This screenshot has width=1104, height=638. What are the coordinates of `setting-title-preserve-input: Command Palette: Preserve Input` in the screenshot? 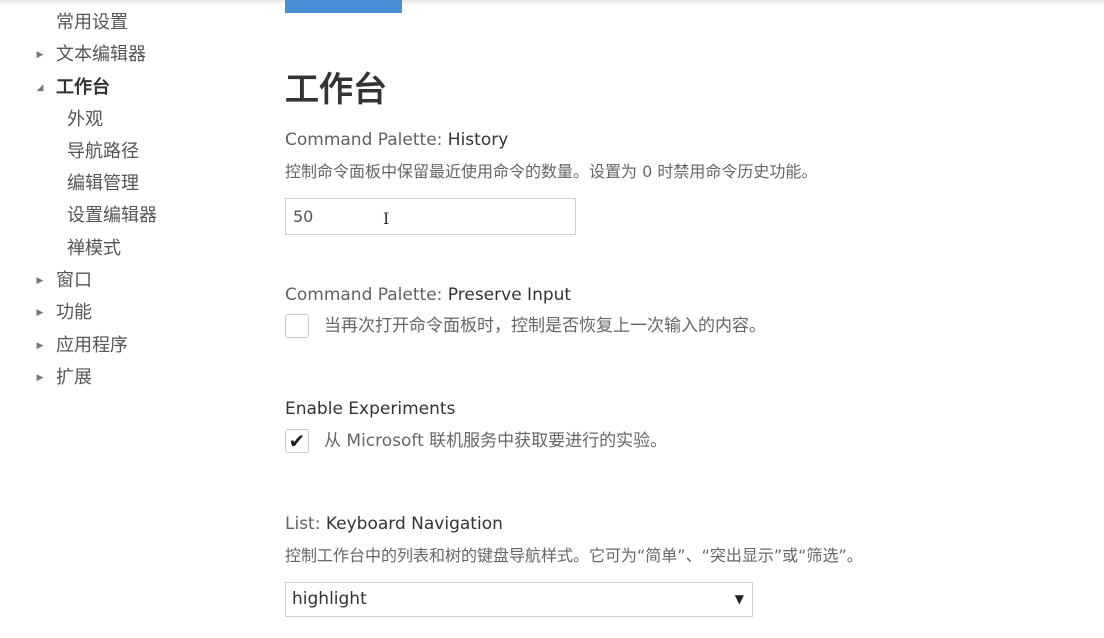 It's located at (428, 295).